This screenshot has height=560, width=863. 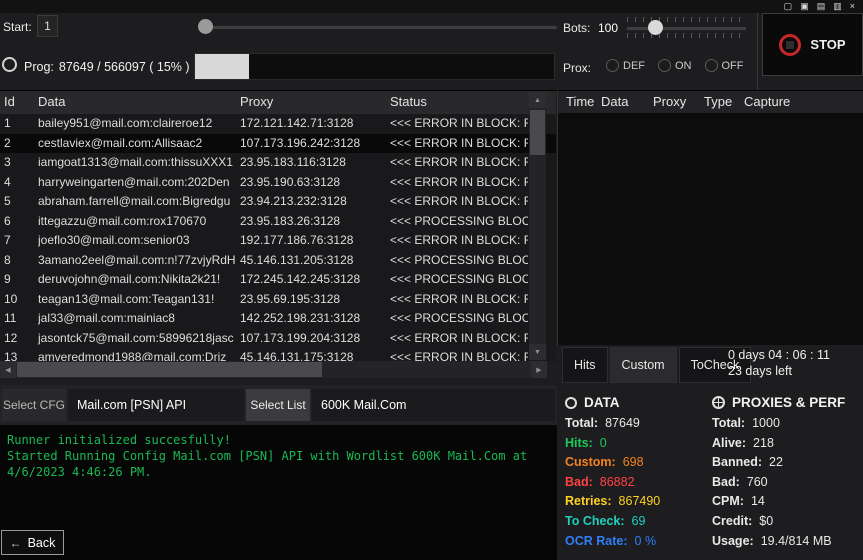 What do you see at coordinates (300, 279) in the screenshot?
I see `cell-proxy: 172.245.142.245:3128` at bounding box center [300, 279].